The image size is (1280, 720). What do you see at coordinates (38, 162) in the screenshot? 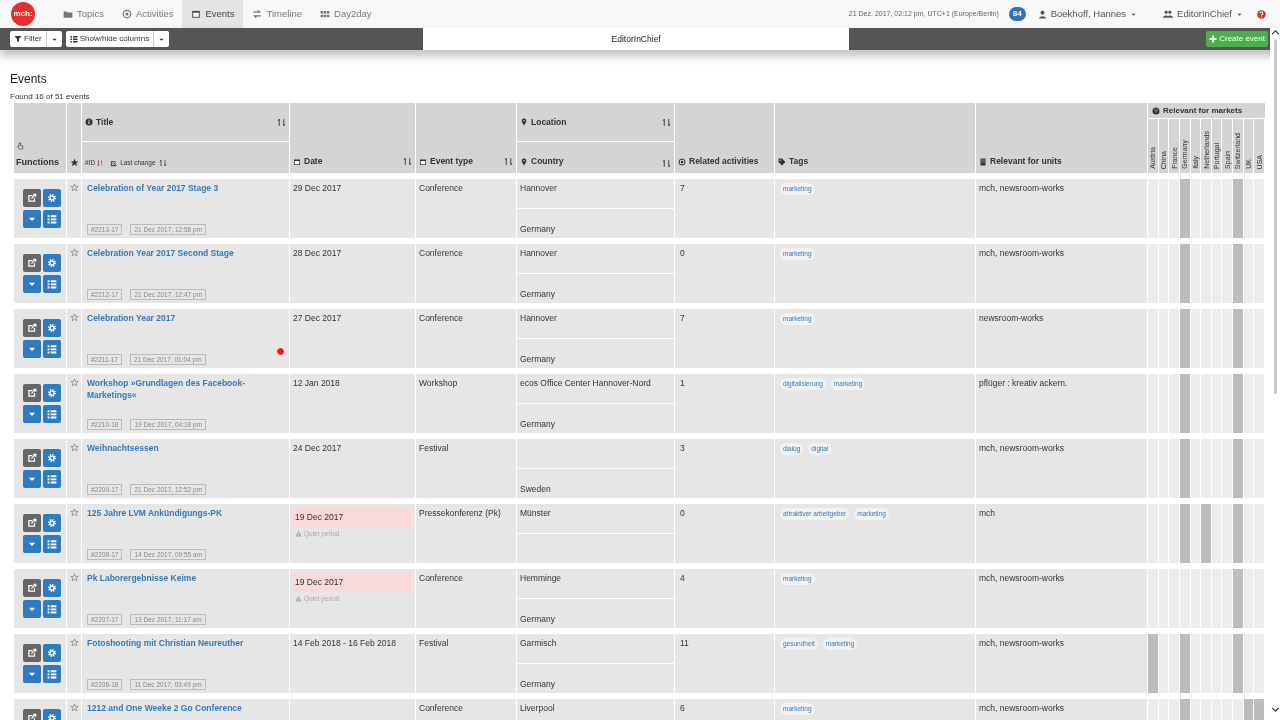
I see `column-header: Functions` at bounding box center [38, 162].